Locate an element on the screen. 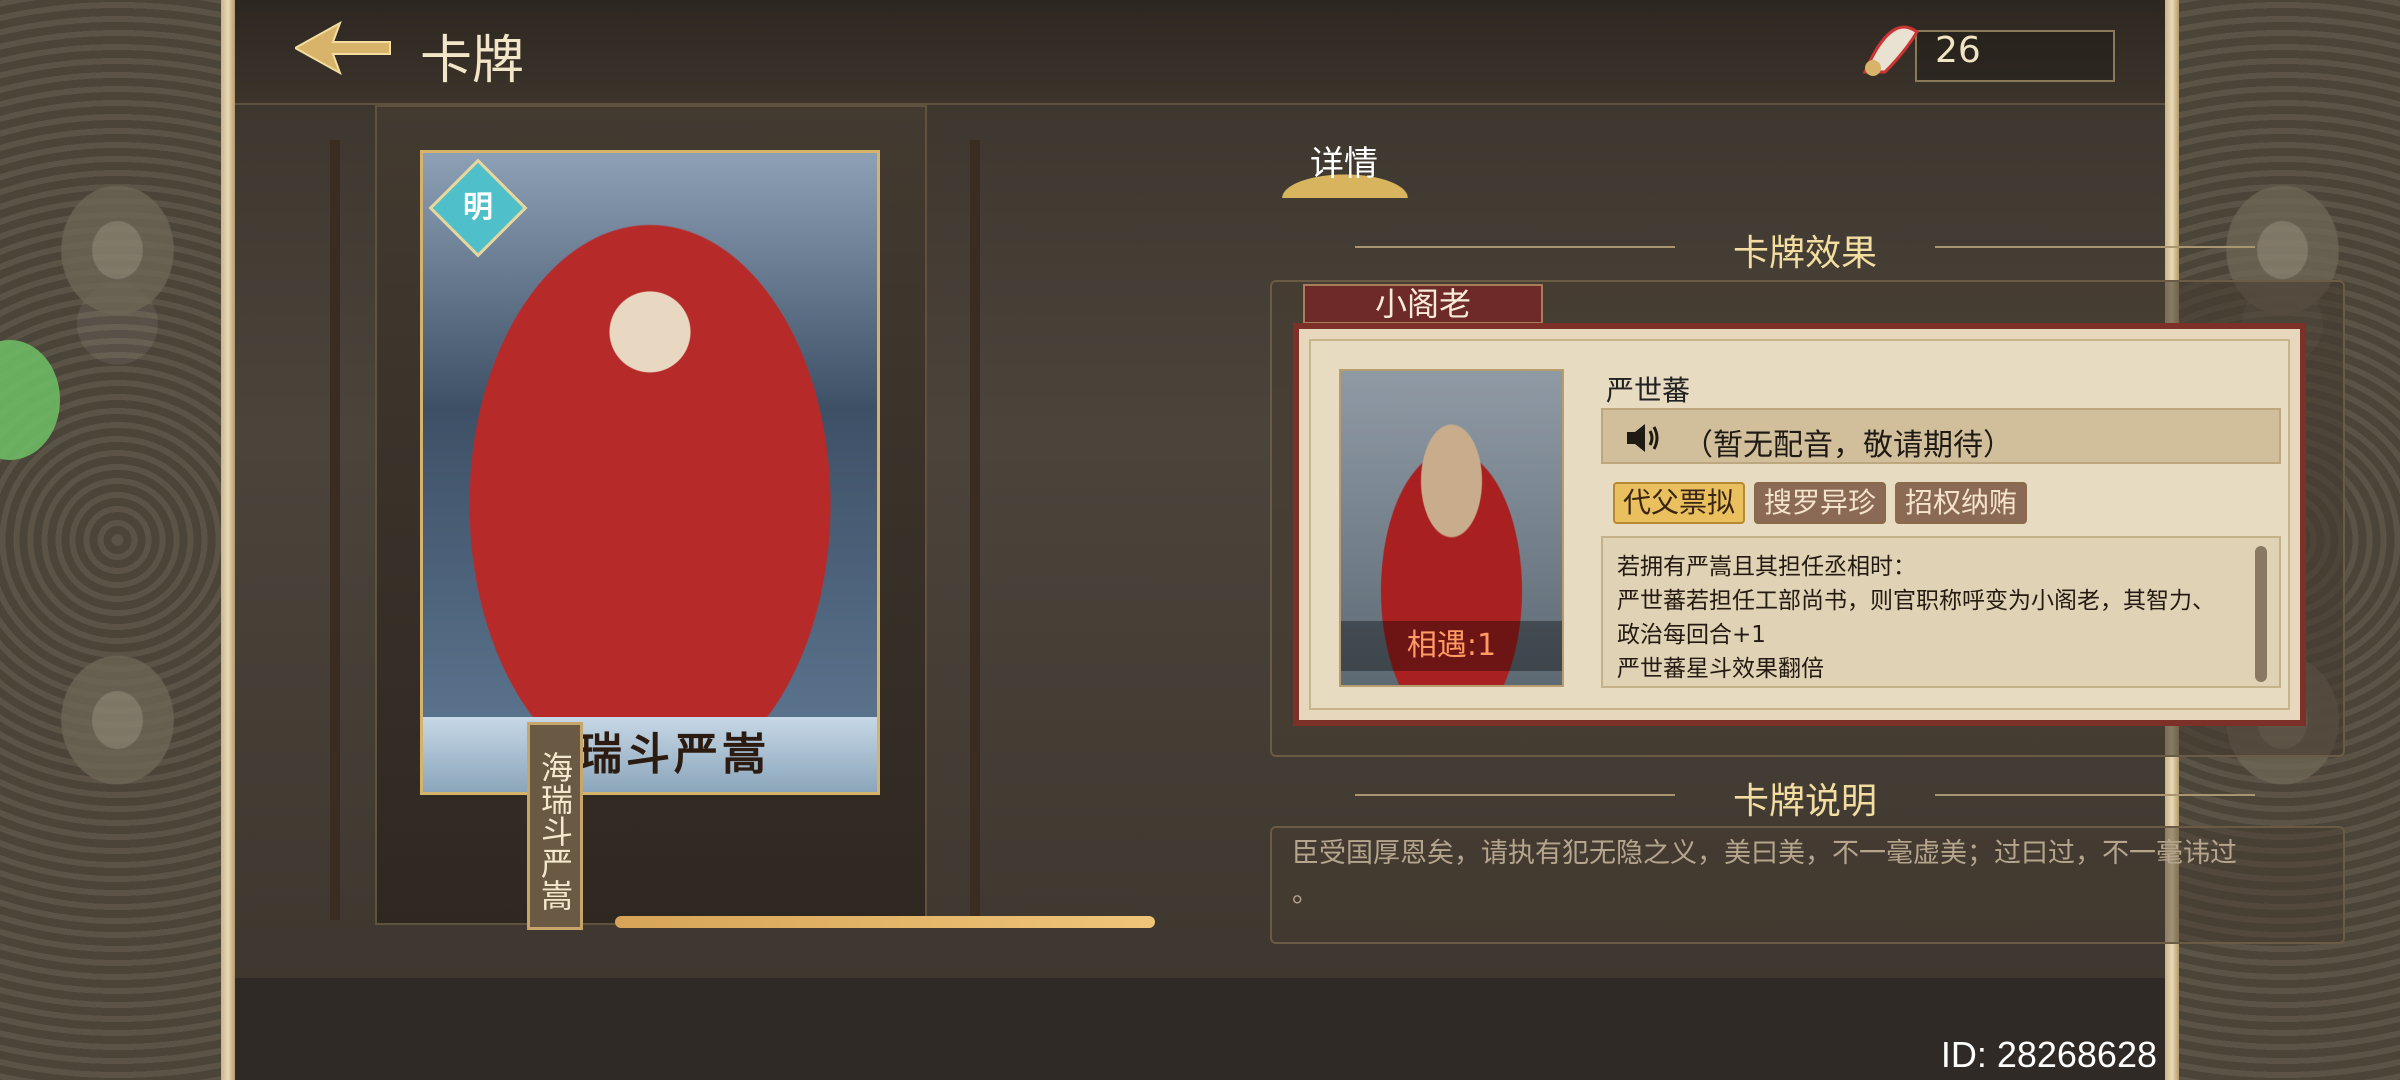  speaker-icon is located at coordinates (1643, 438).